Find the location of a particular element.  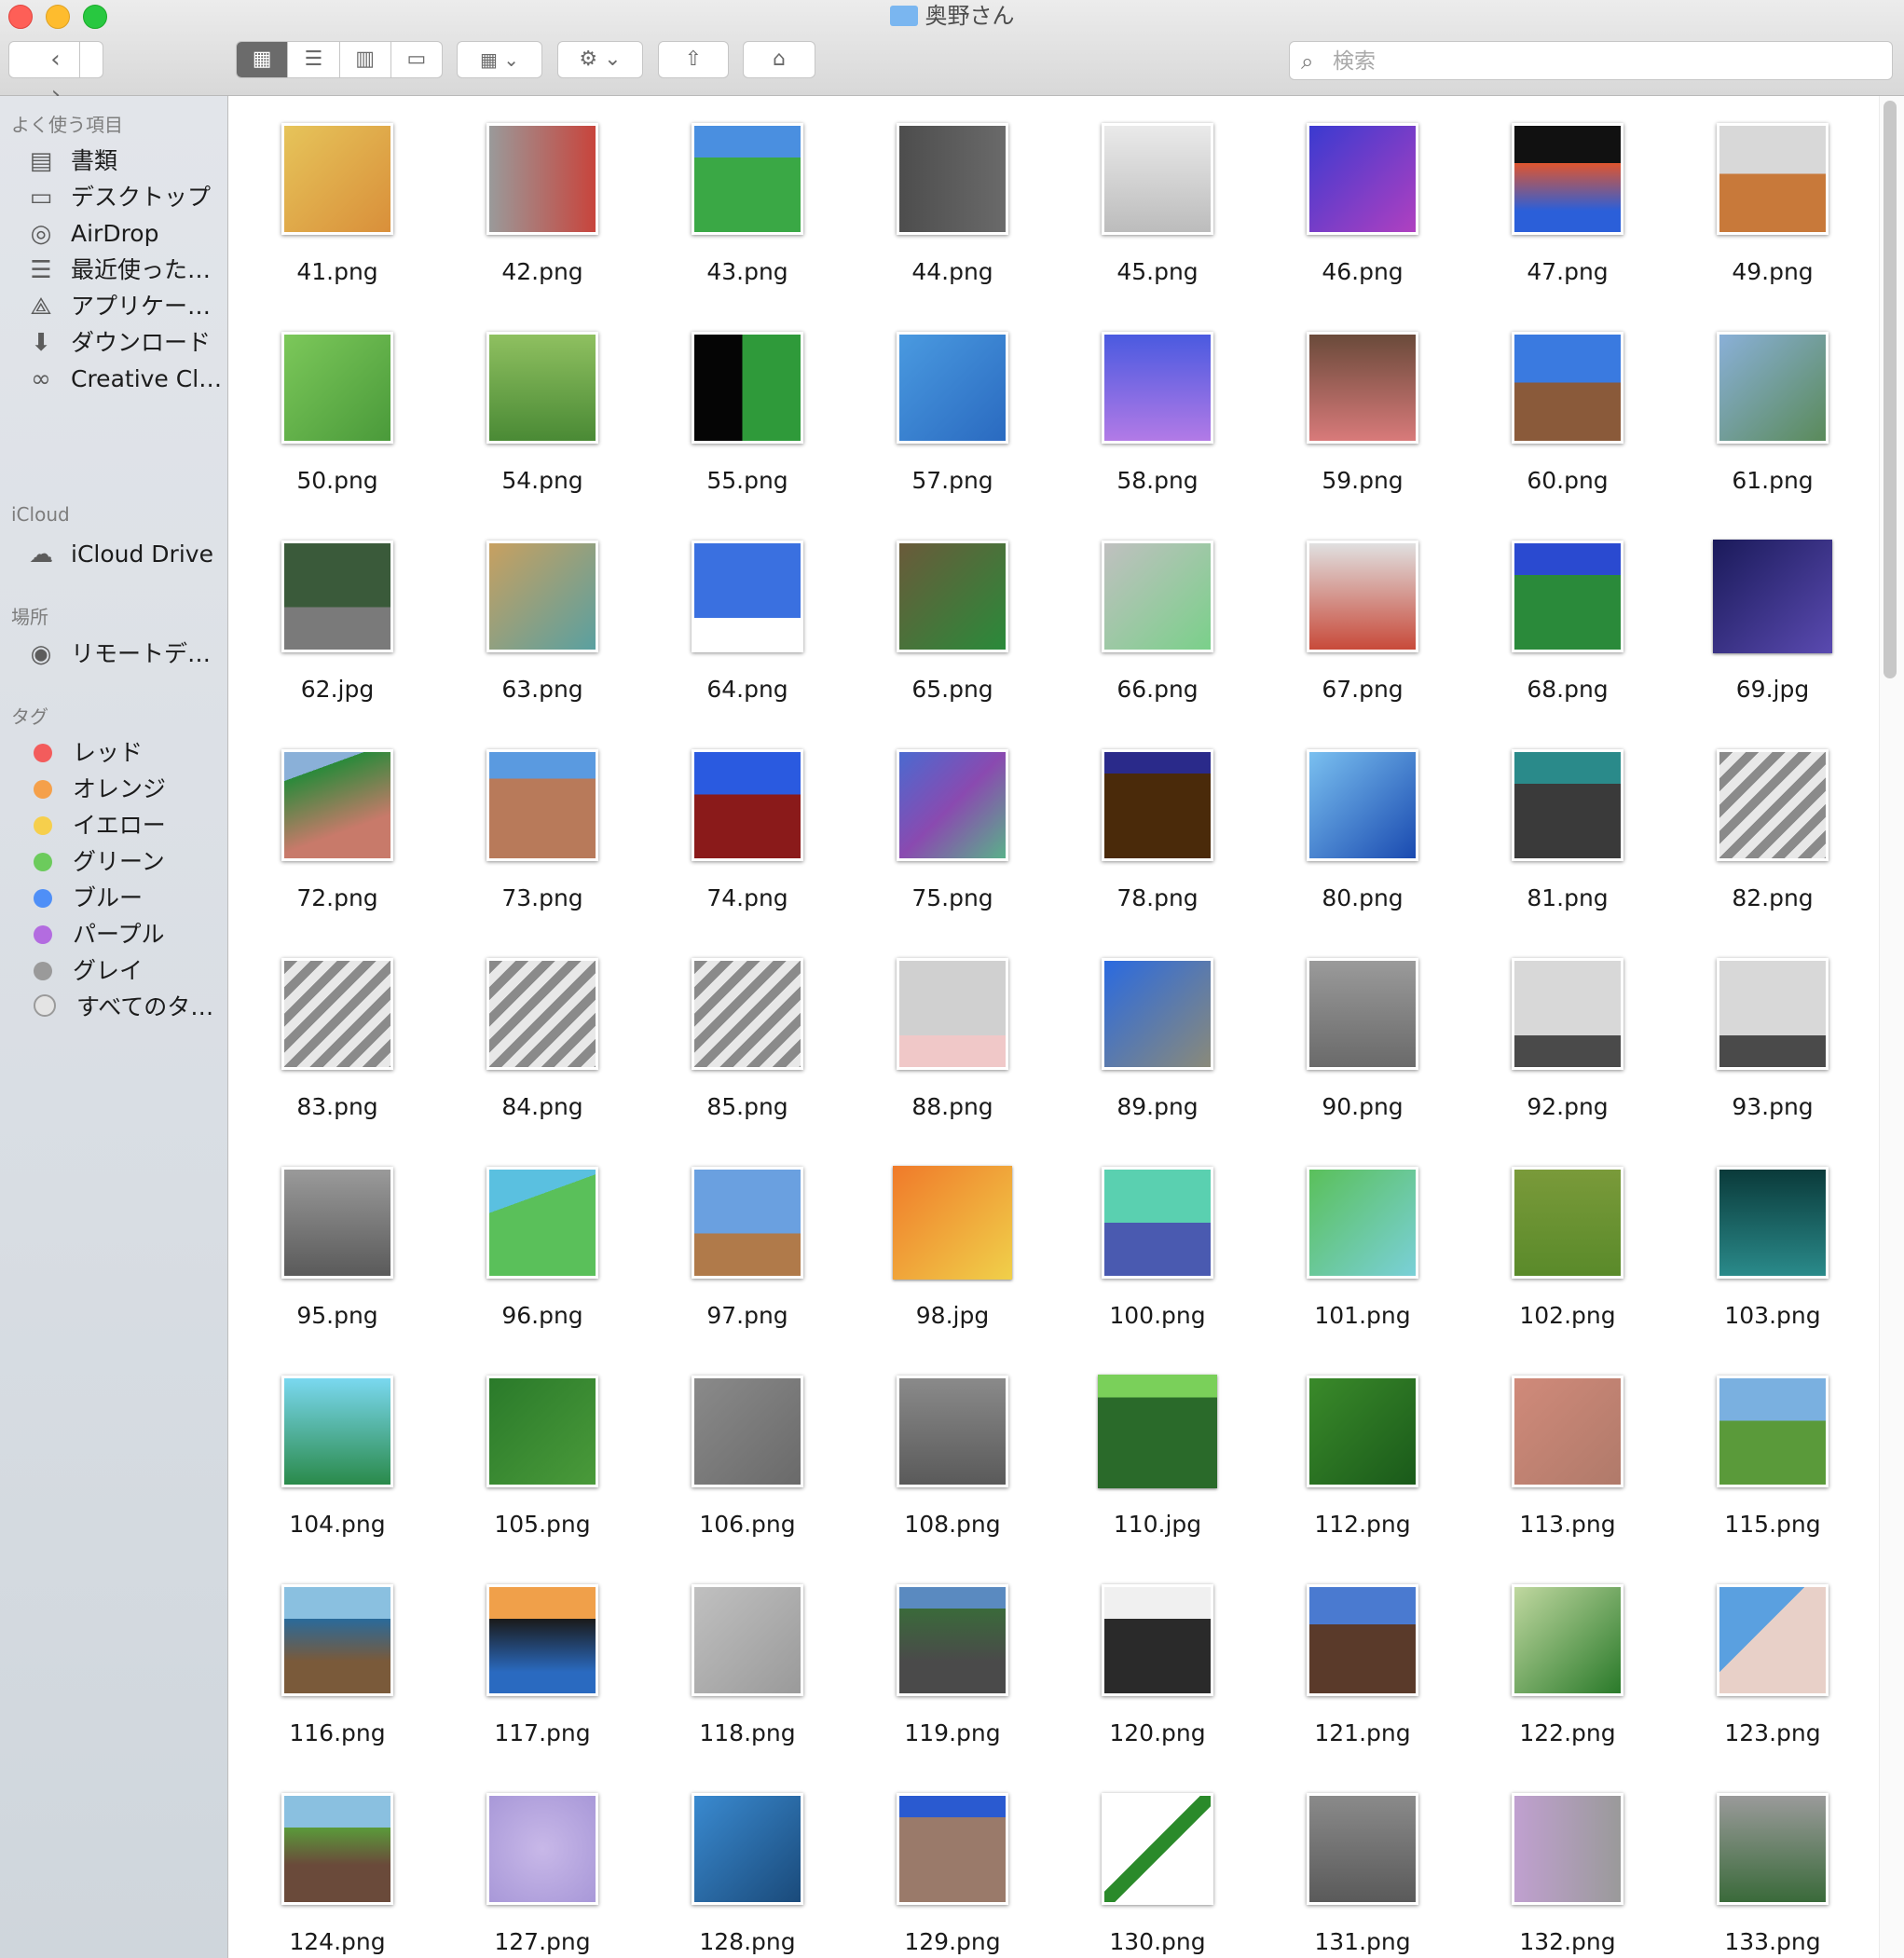

file-item: 112.png is located at coordinates (1362, 1462).